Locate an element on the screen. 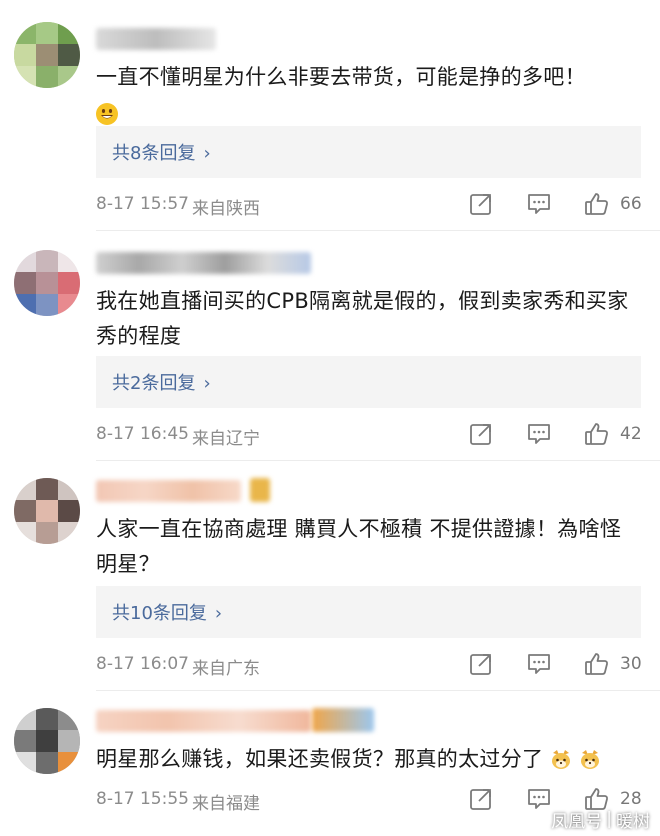 This screenshot has width=660, height=836. location: 来自福建 is located at coordinates (226, 804).